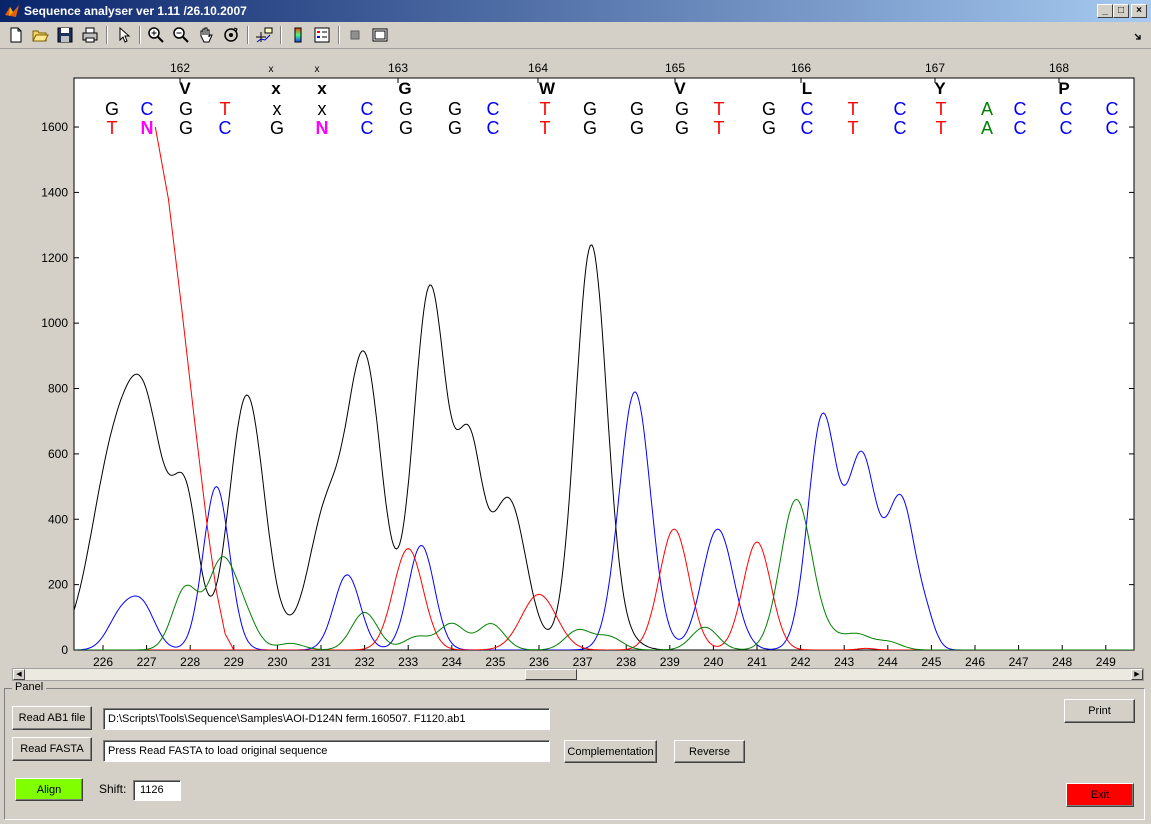 The height and width of the screenshot is (824, 1151). What do you see at coordinates (1100, 795) in the screenshot?
I see `exit-button: Exit` at bounding box center [1100, 795].